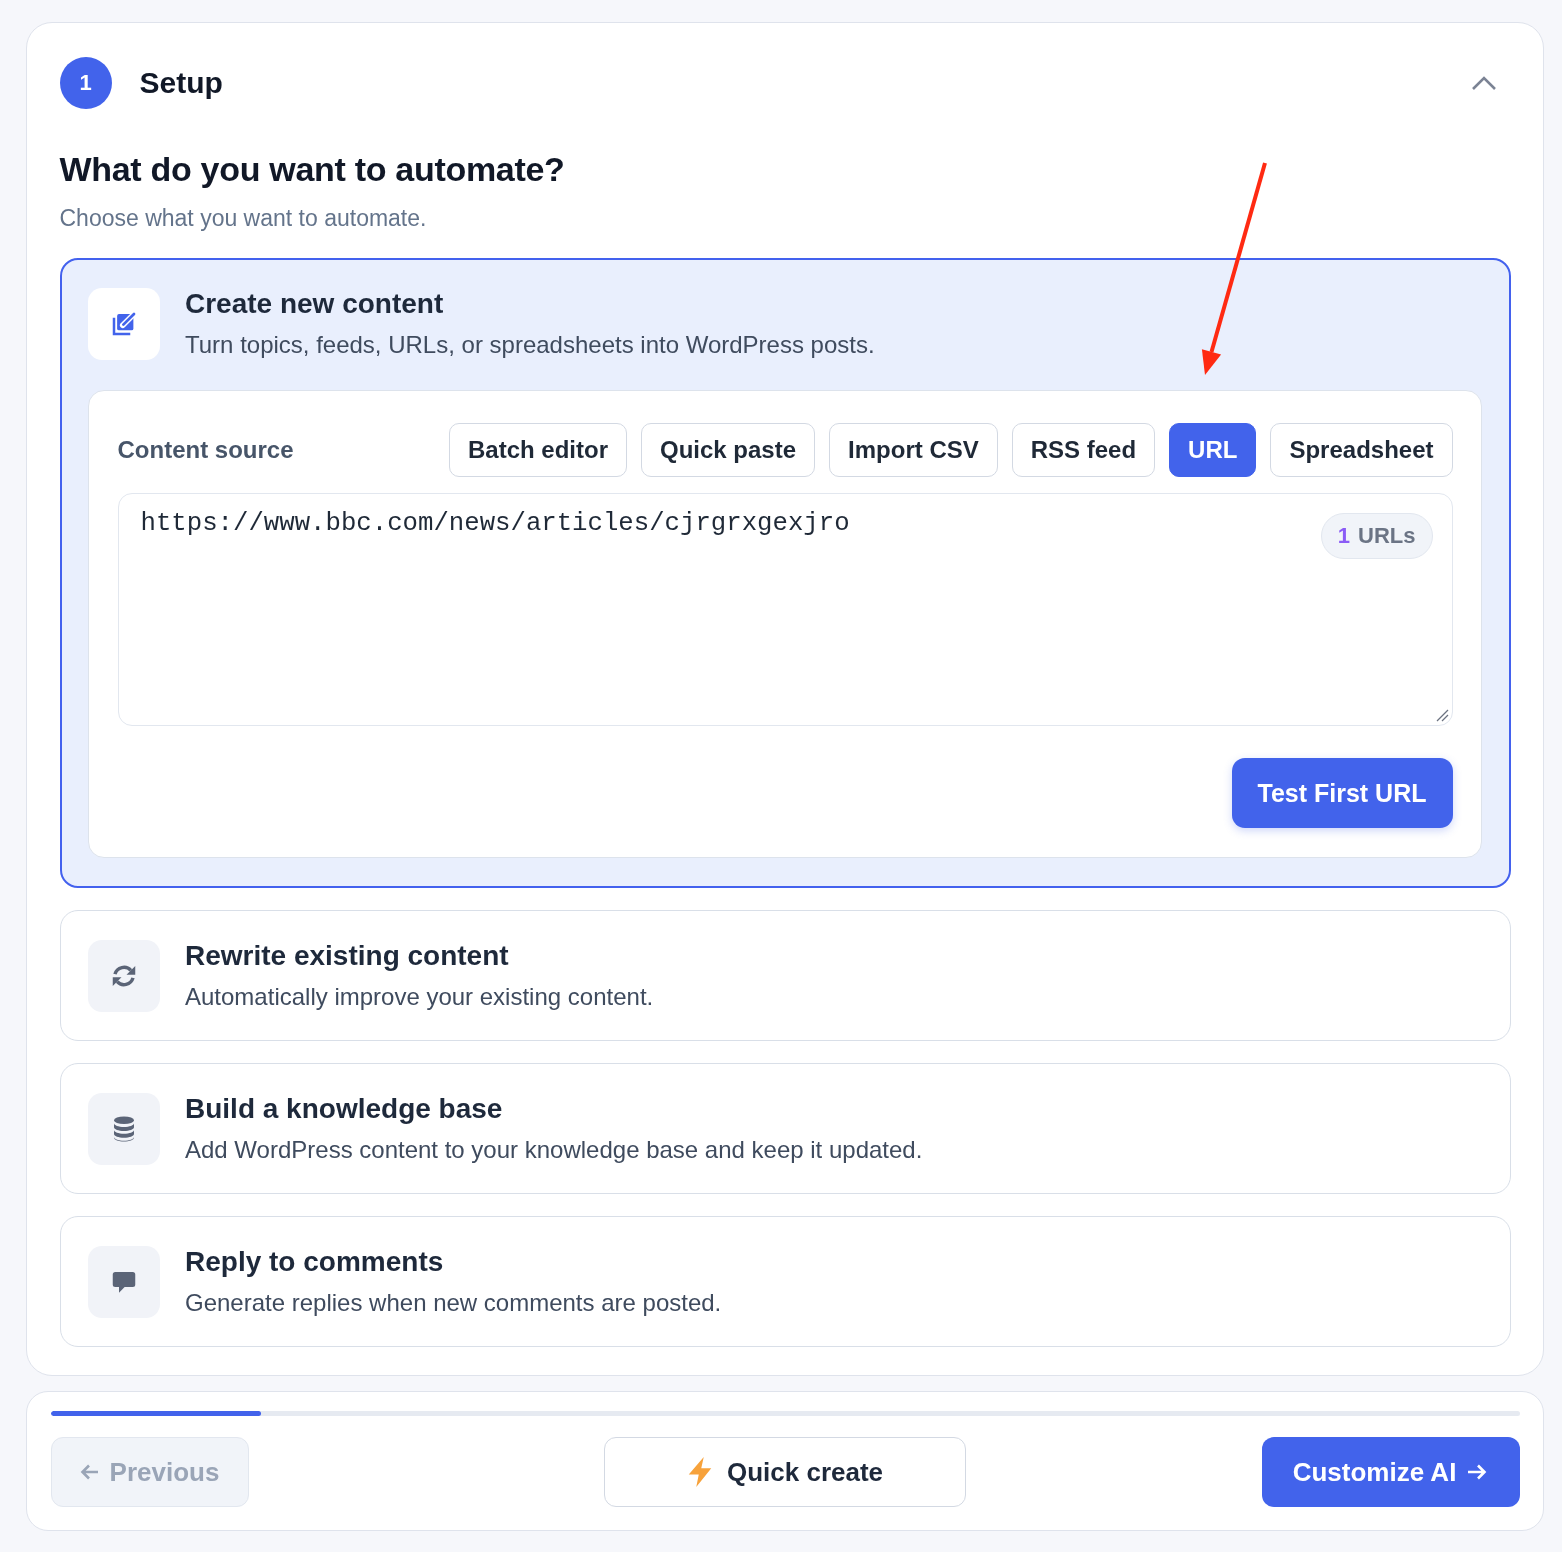  What do you see at coordinates (124, 1128) in the screenshot?
I see `database-icon` at bounding box center [124, 1128].